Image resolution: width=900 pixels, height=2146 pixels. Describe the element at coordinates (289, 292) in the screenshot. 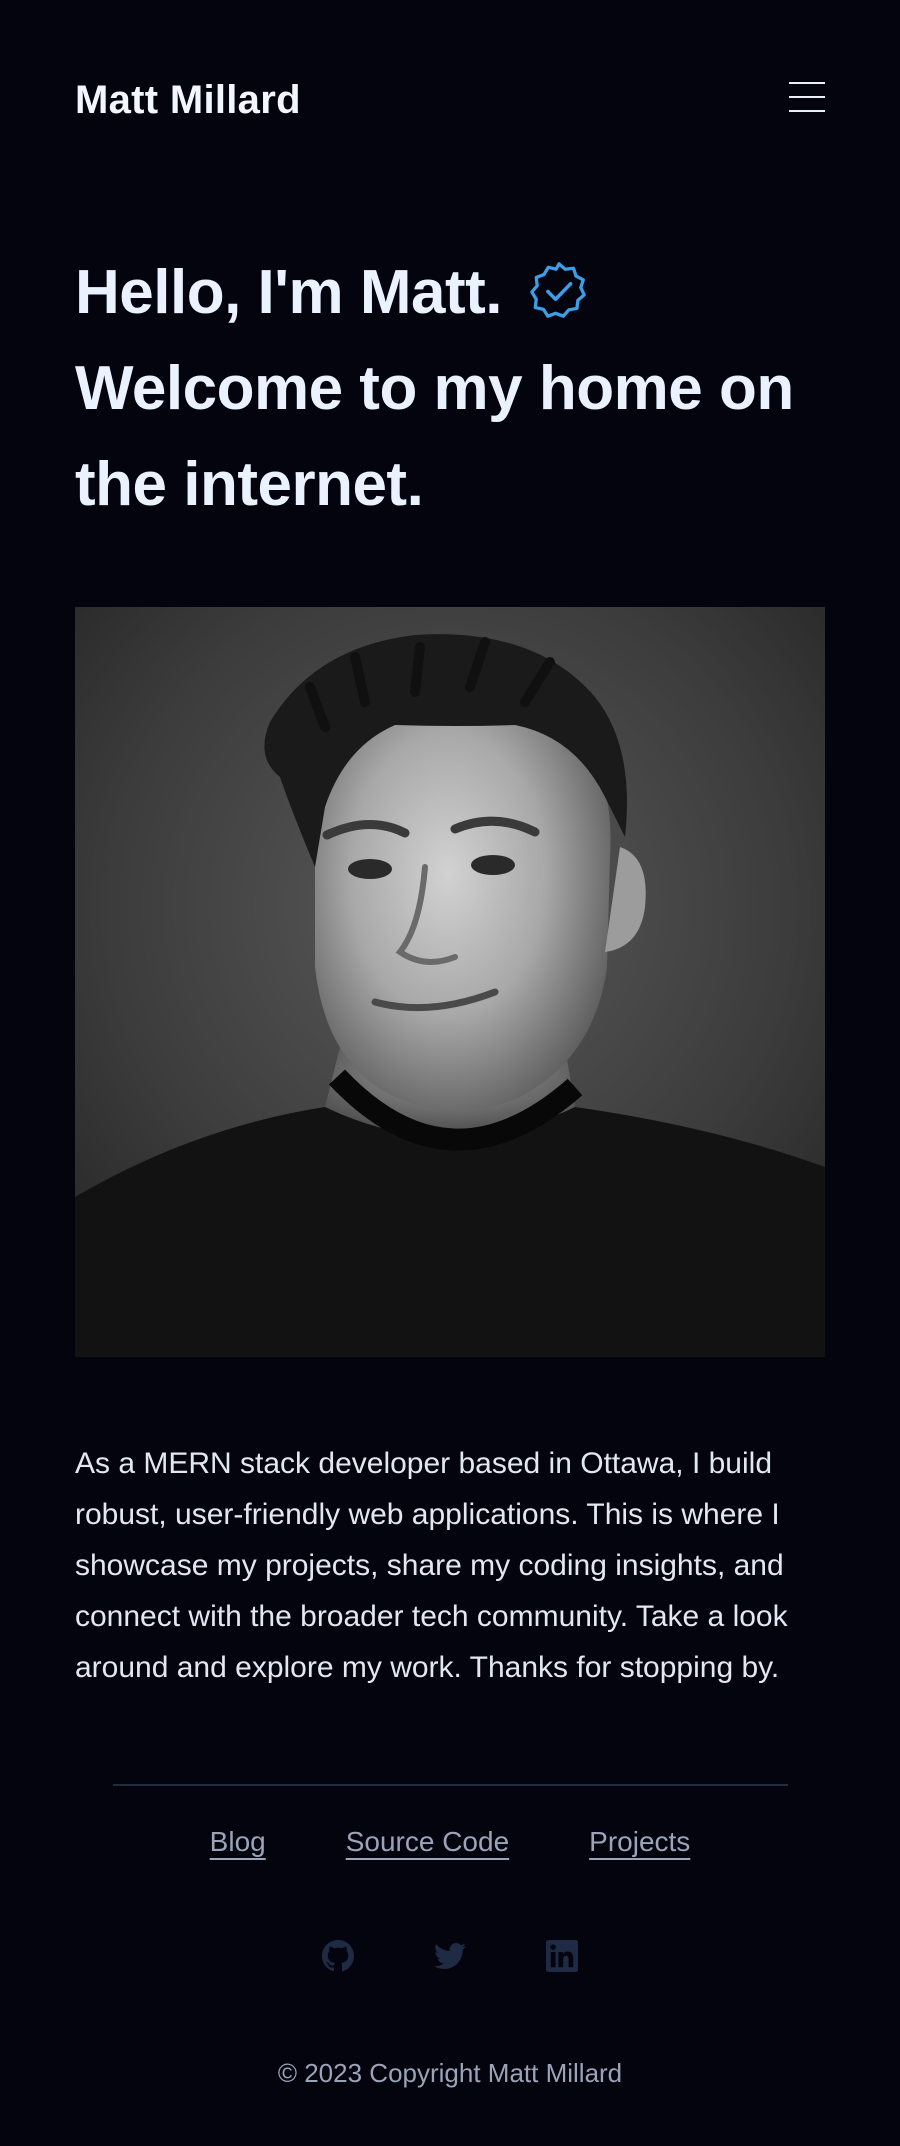

I see `hero-greeting: Hello, I'm Matt.` at that location.